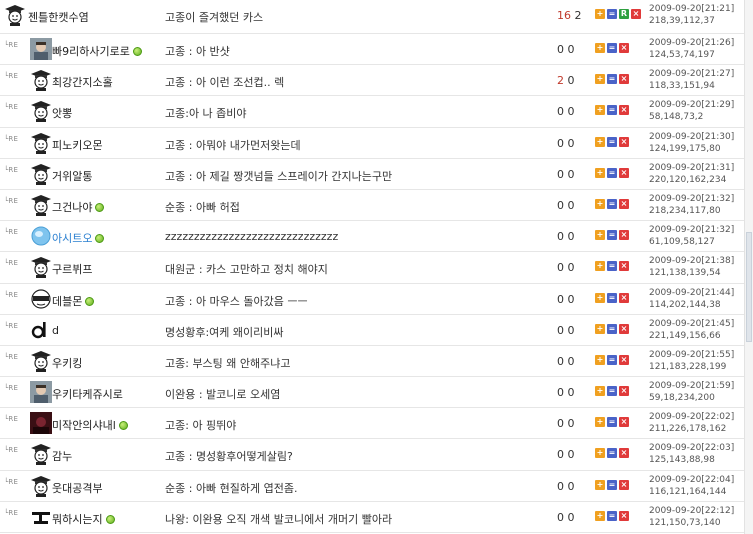 The height and width of the screenshot is (534, 753). I want to click on nickname: 뭐하시는지, so click(83, 519).